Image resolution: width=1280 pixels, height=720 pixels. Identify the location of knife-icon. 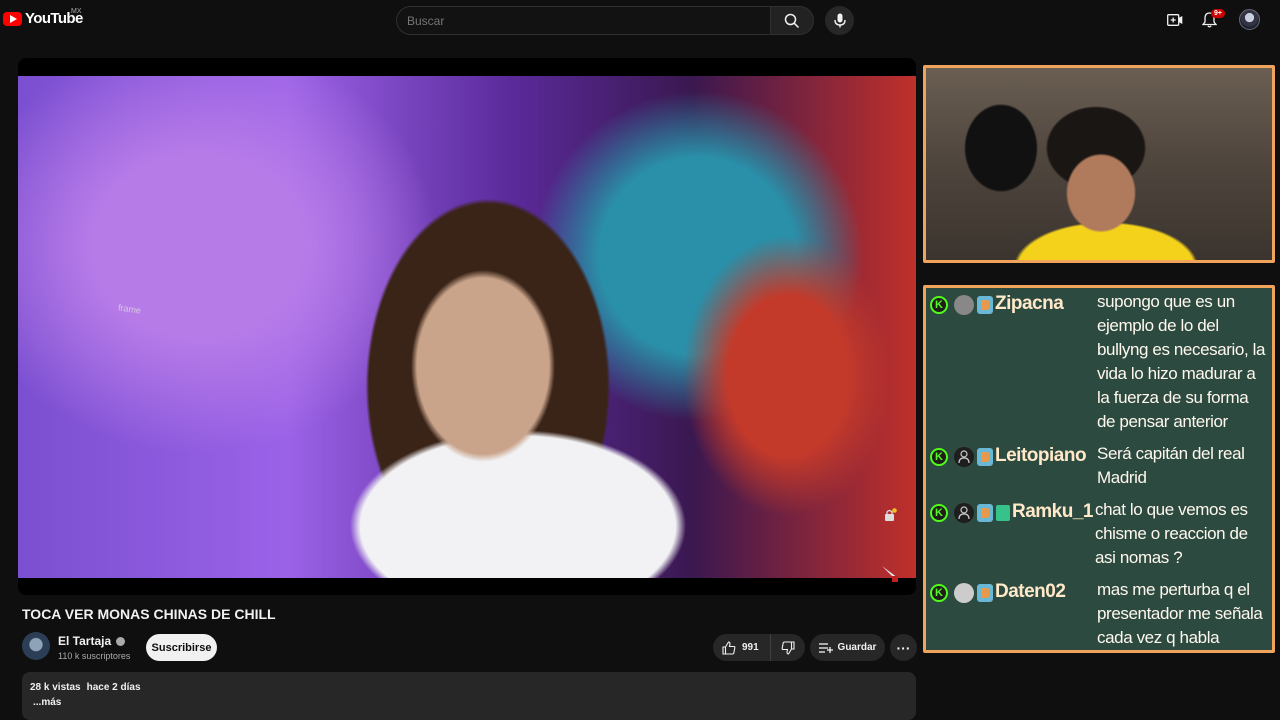
(890, 574).